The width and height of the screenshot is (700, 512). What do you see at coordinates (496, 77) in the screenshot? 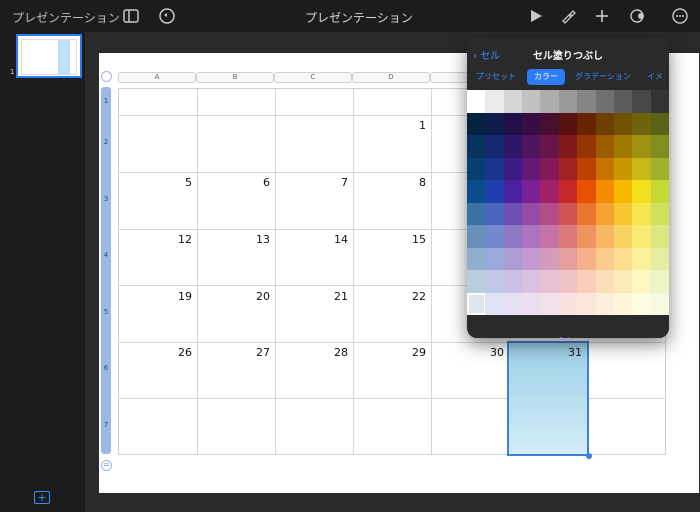
I see `tab-preset: プリセット` at bounding box center [496, 77].